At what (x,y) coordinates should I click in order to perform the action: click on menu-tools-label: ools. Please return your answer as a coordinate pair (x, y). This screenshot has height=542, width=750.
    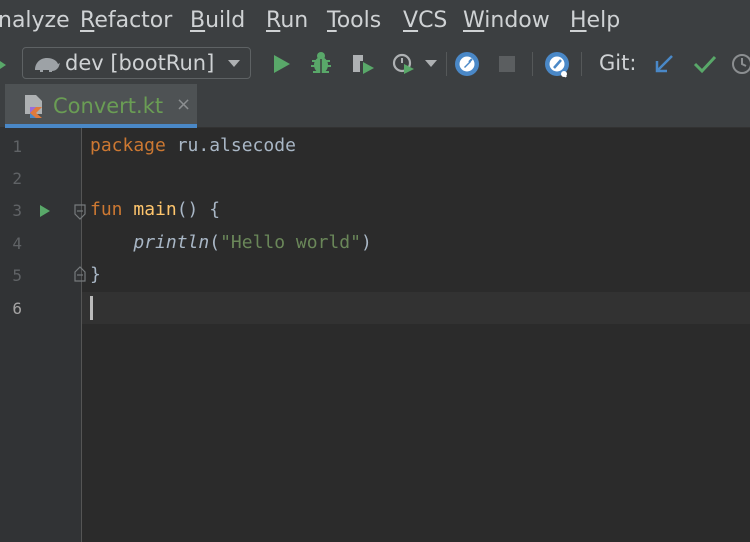
    Looking at the image, I should click on (359, 20).